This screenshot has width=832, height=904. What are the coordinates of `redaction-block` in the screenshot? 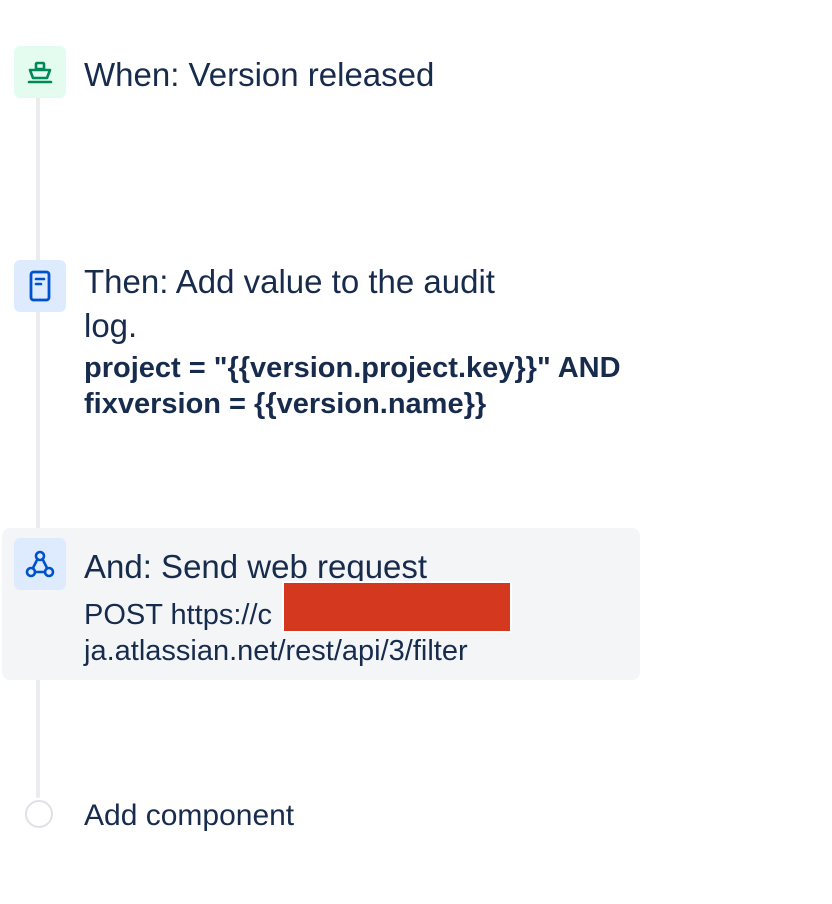 It's located at (397, 607).